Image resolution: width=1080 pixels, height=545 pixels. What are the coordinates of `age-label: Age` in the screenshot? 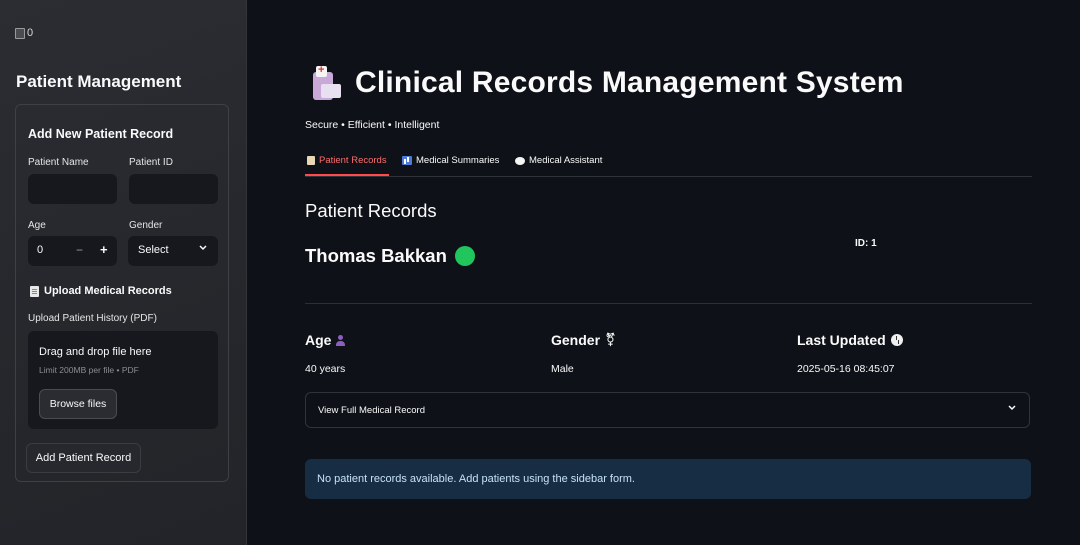 It's located at (37, 225).